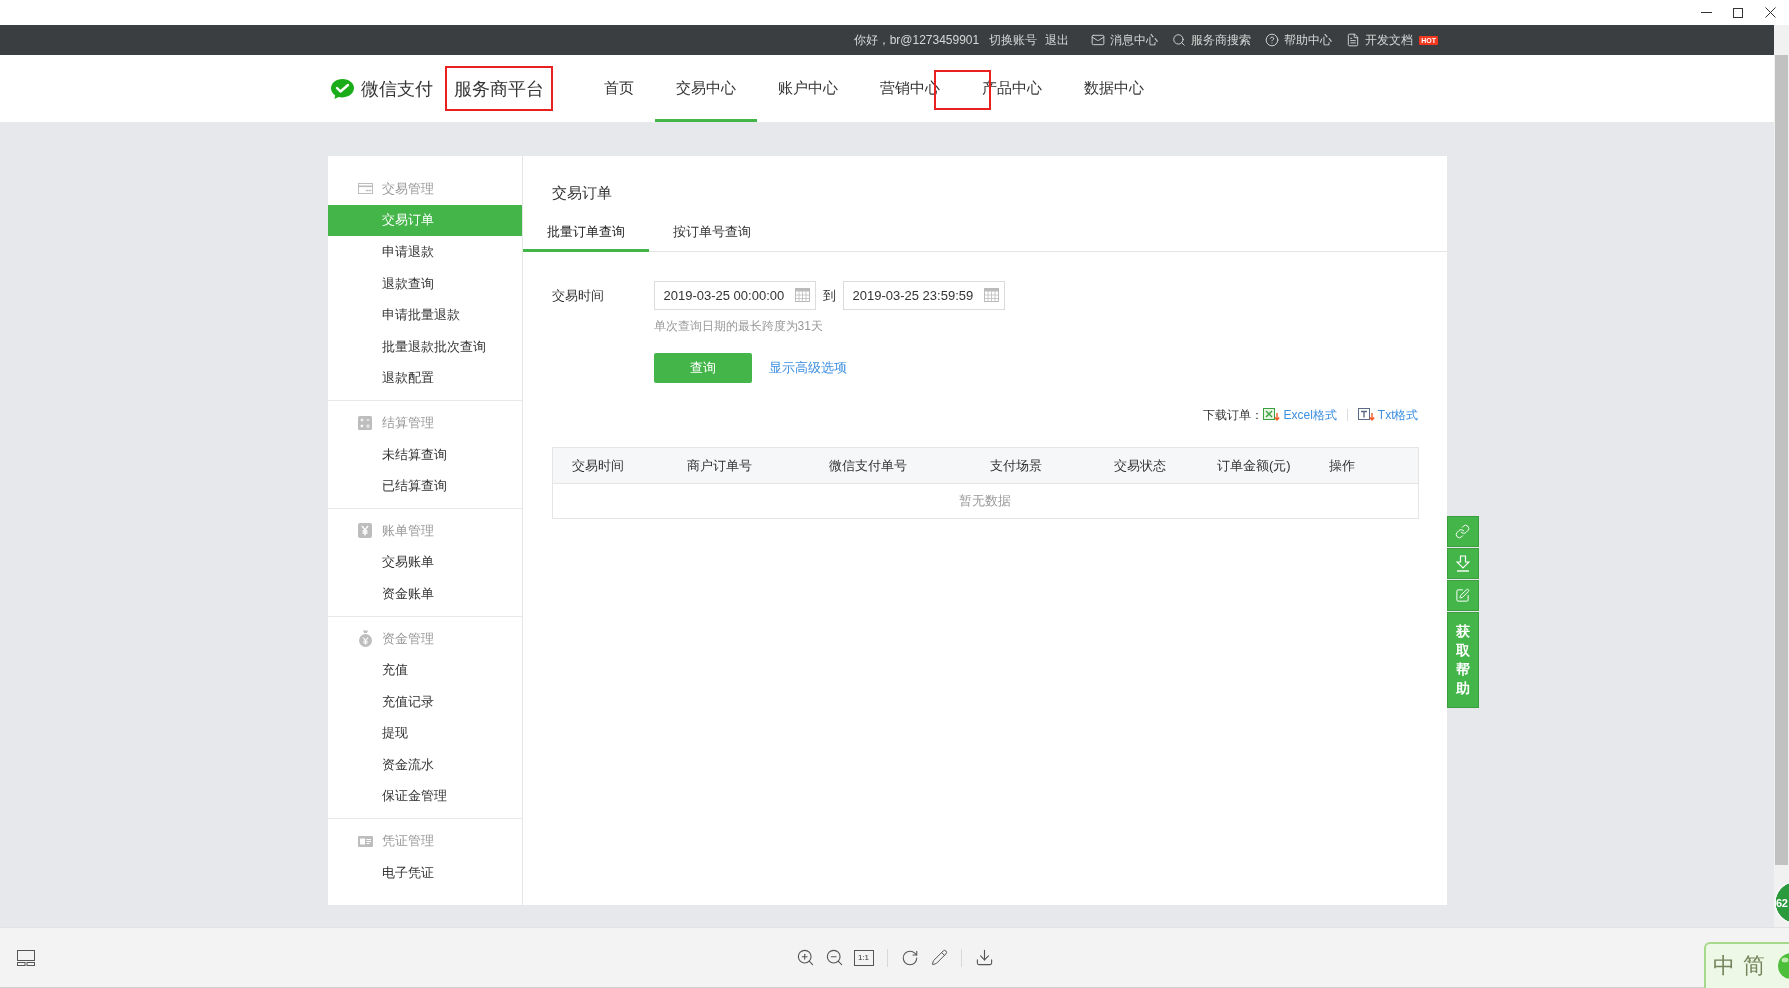 This screenshot has width=1789, height=988. I want to click on field-label: 交易时间, so click(577, 295).